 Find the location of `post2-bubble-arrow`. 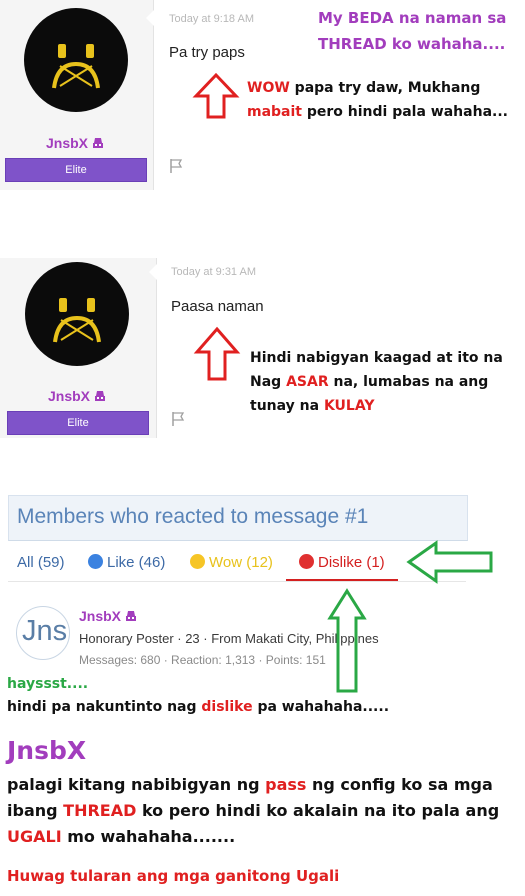

post2-bubble-arrow is located at coordinates (154, 272).